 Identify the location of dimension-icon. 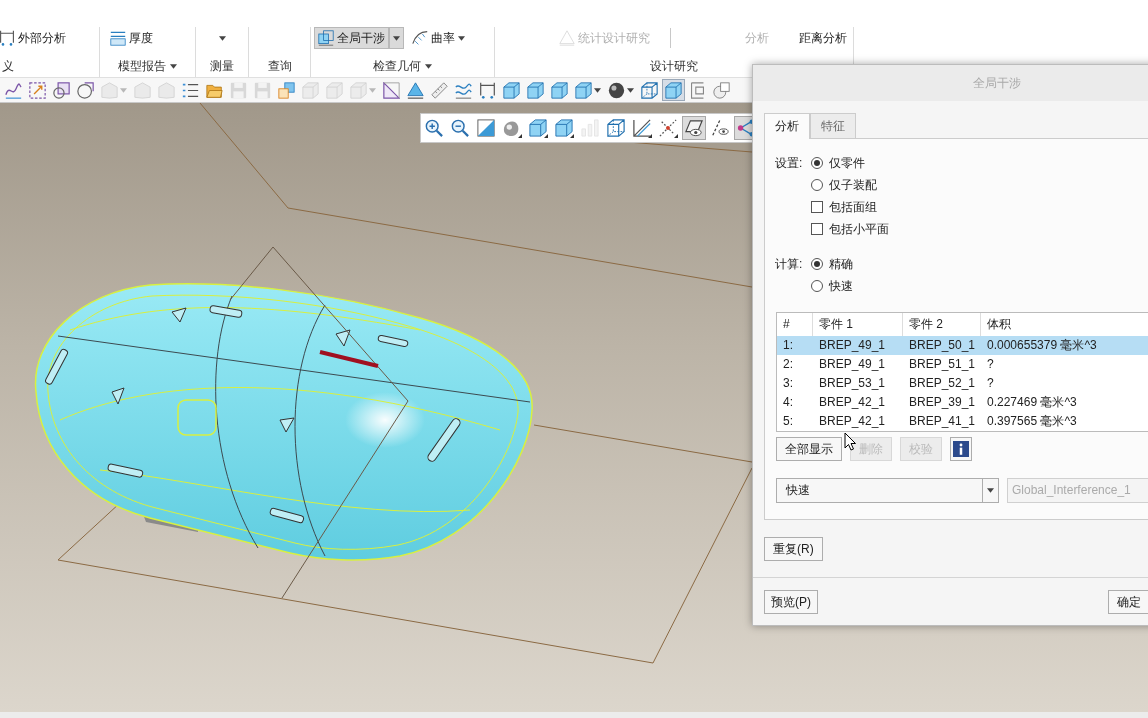
(7, 38).